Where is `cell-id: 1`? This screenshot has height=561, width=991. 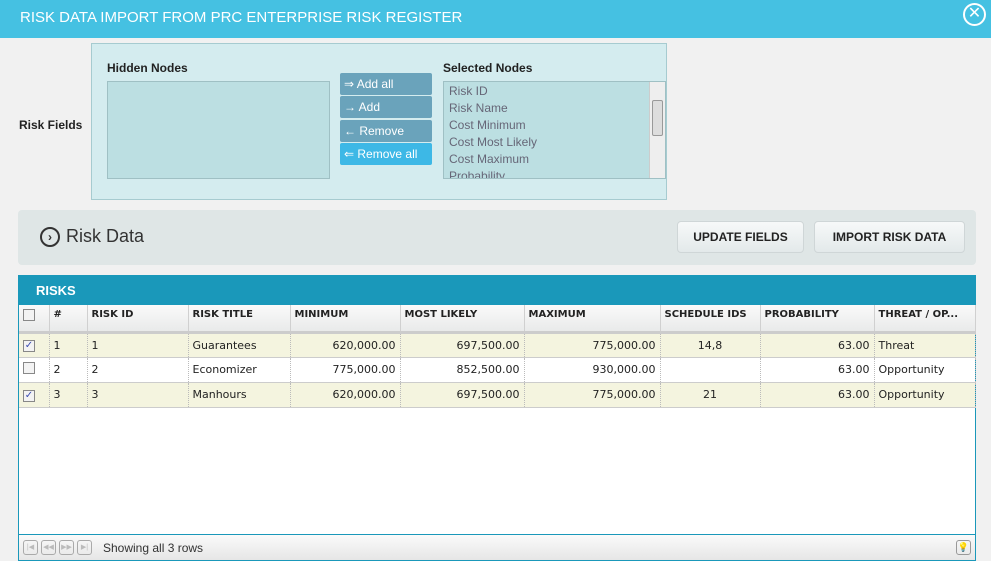
cell-id: 1 is located at coordinates (138, 345).